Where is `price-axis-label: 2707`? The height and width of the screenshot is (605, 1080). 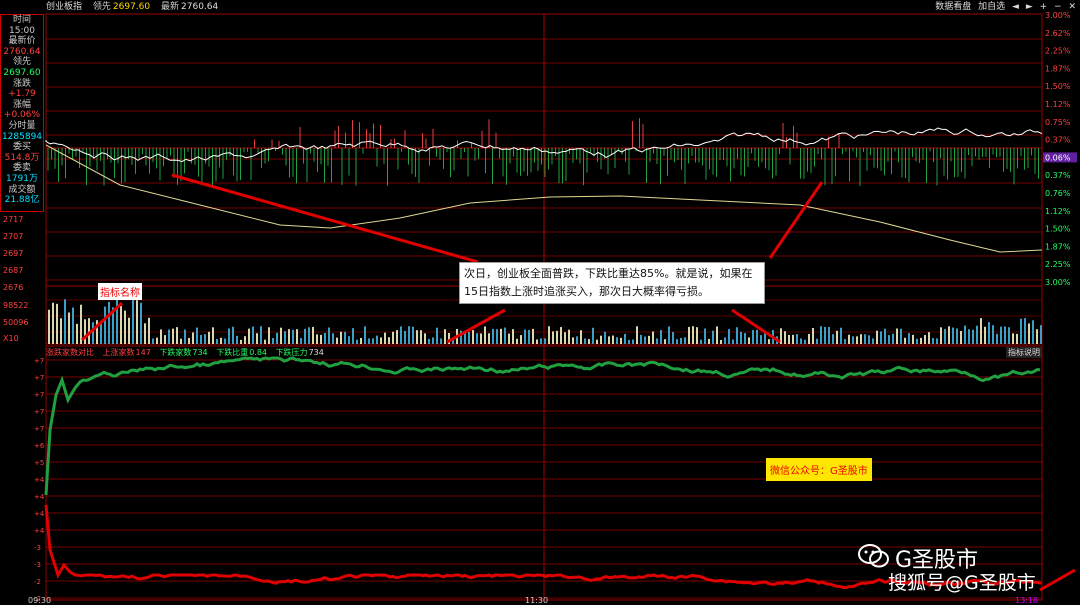 price-axis-label: 2707 is located at coordinates (13, 236).